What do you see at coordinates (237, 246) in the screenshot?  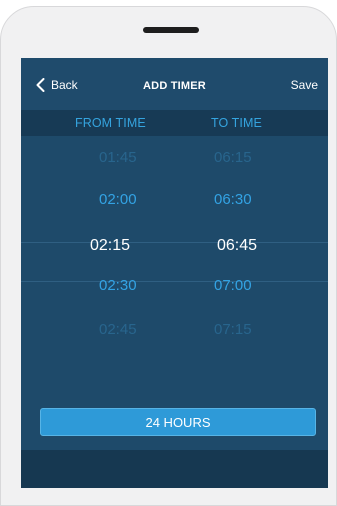 I see `to-time-selected: 06:45` at bounding box center [237, 246].